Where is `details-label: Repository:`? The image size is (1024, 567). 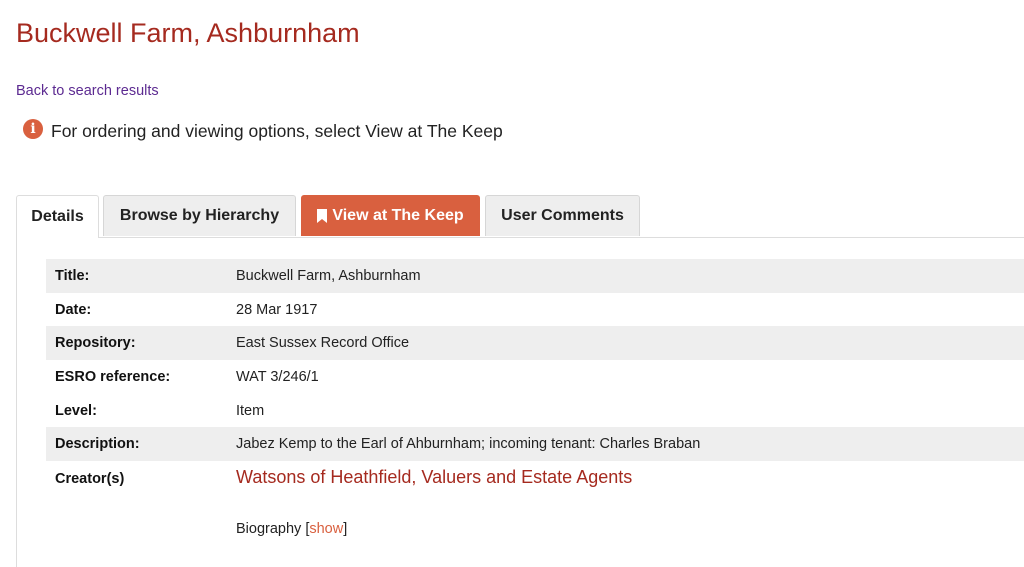 details-label: Repository: is located at coordinates (95, 343).